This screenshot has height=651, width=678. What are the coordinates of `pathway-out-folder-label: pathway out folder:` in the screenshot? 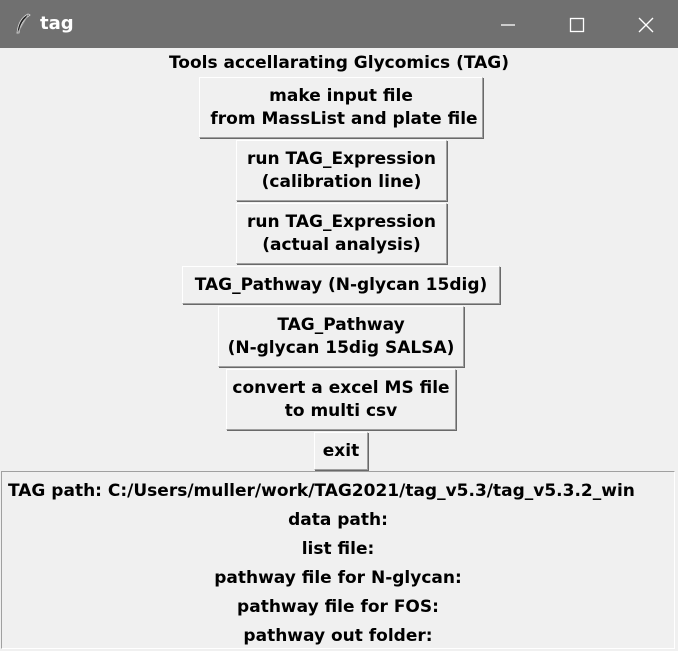 It's located at (338, 636).